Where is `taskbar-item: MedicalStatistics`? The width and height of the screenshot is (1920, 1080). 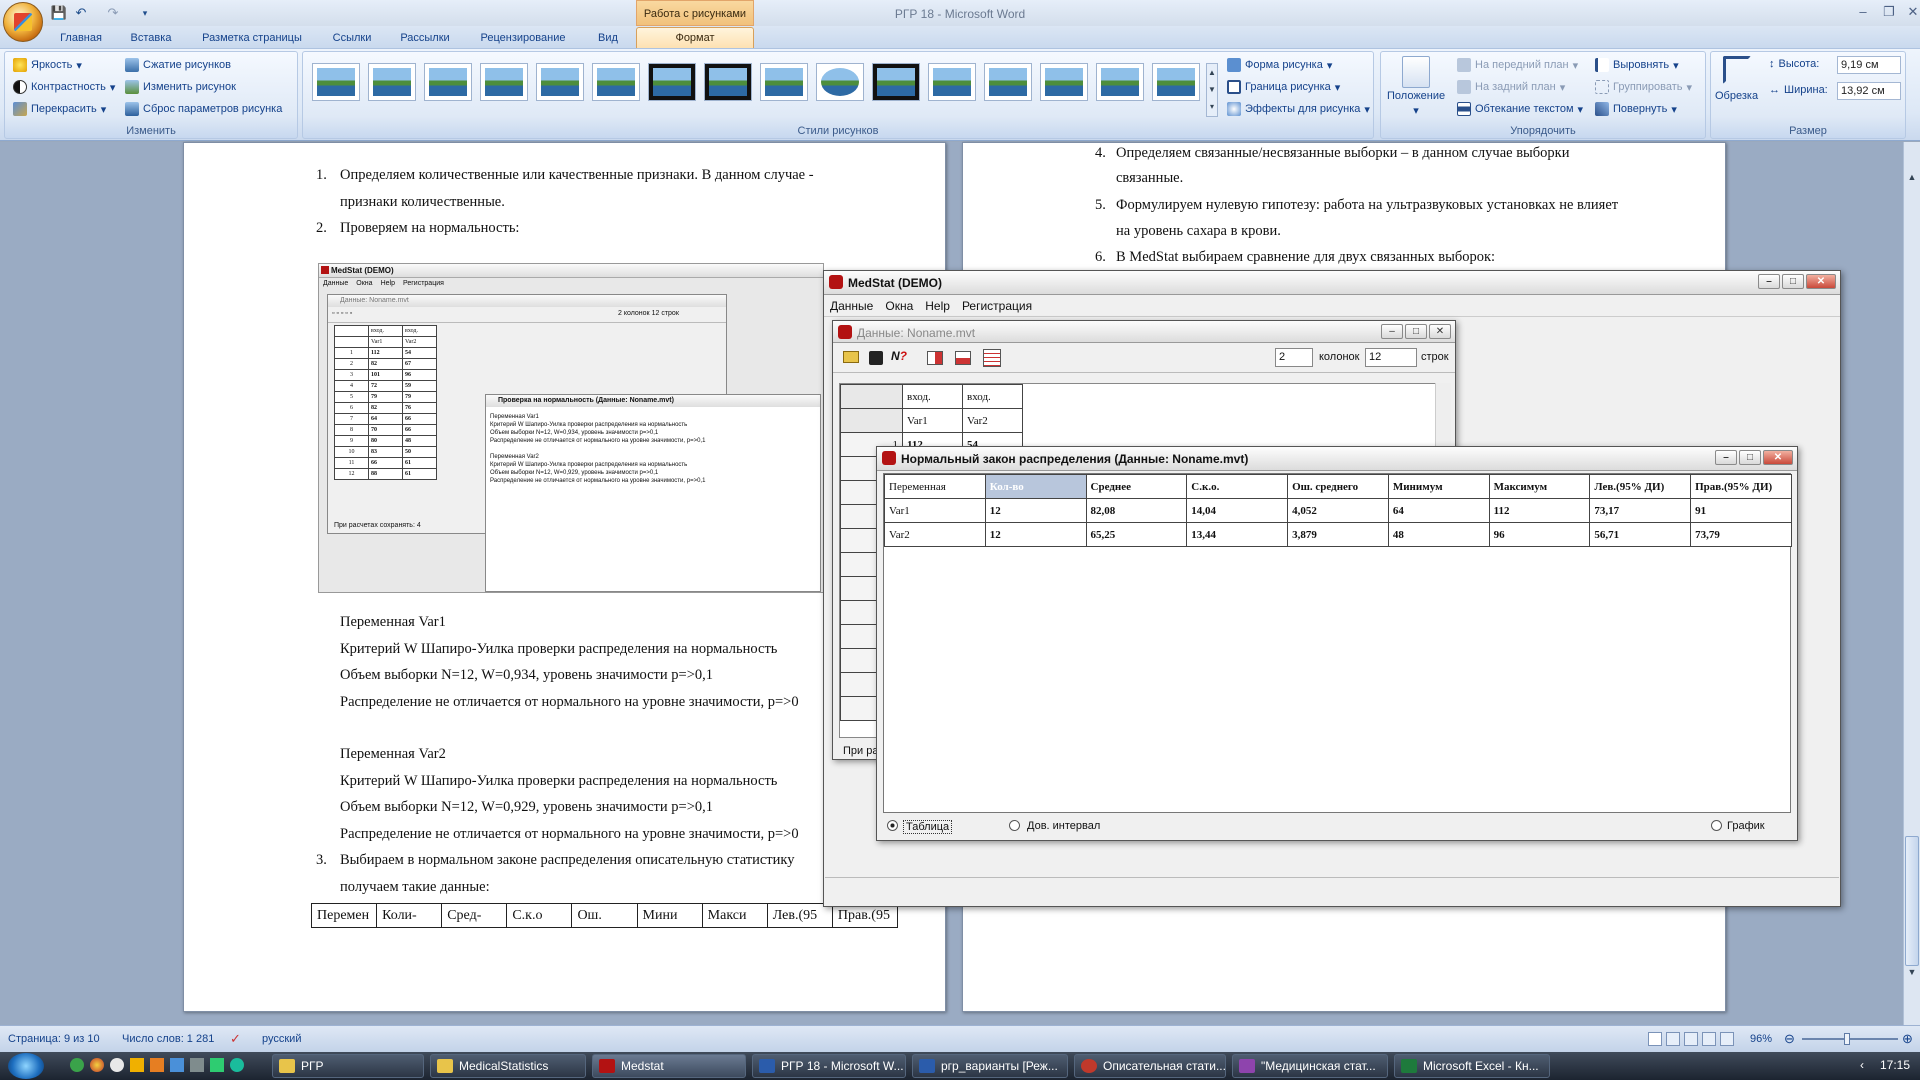
taskbar-item: MedicalStatistics is located at coordinates (508, 1066).